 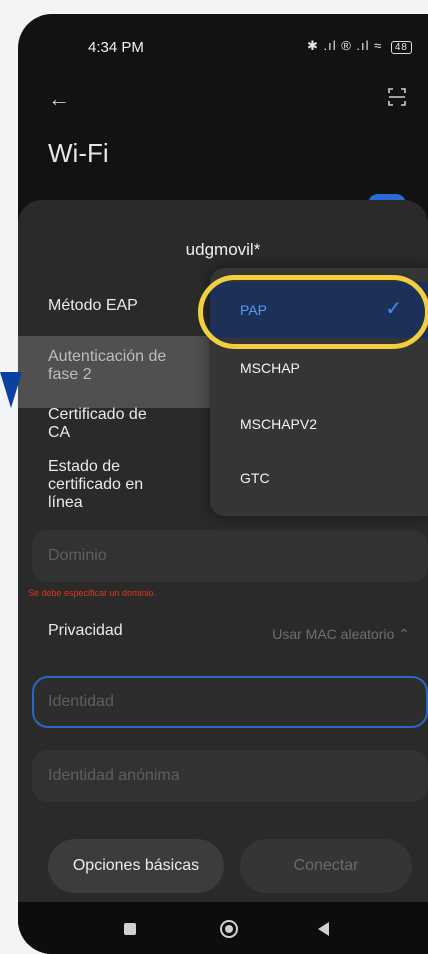 I want to click on privacy-label: Privacidad, so click(x=85, y=630).